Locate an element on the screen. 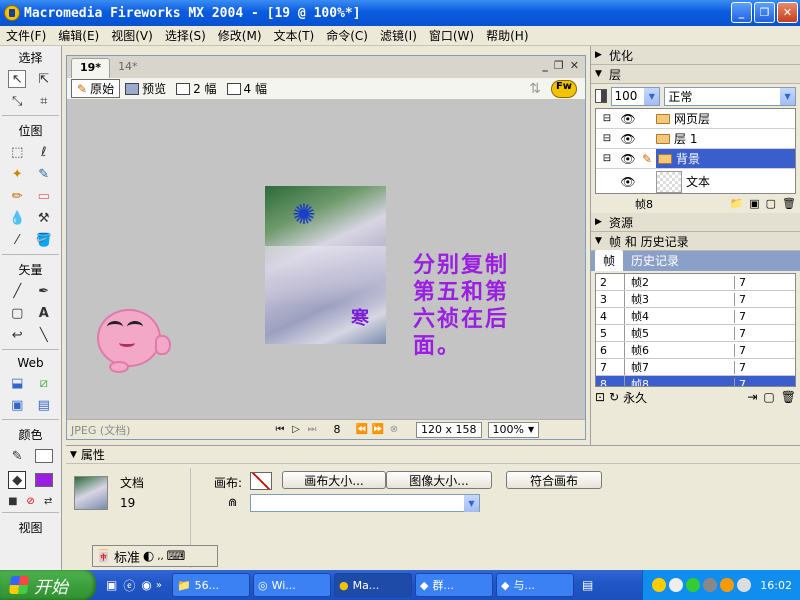  tab-history: 历史记录 is located at coordinates (655, 260).